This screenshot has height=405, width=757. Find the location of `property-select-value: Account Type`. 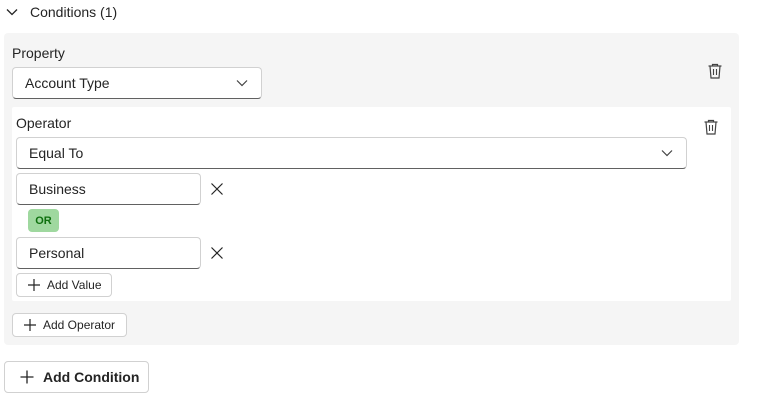

property-select-value: Account Type is located at coordinates (67, 83).